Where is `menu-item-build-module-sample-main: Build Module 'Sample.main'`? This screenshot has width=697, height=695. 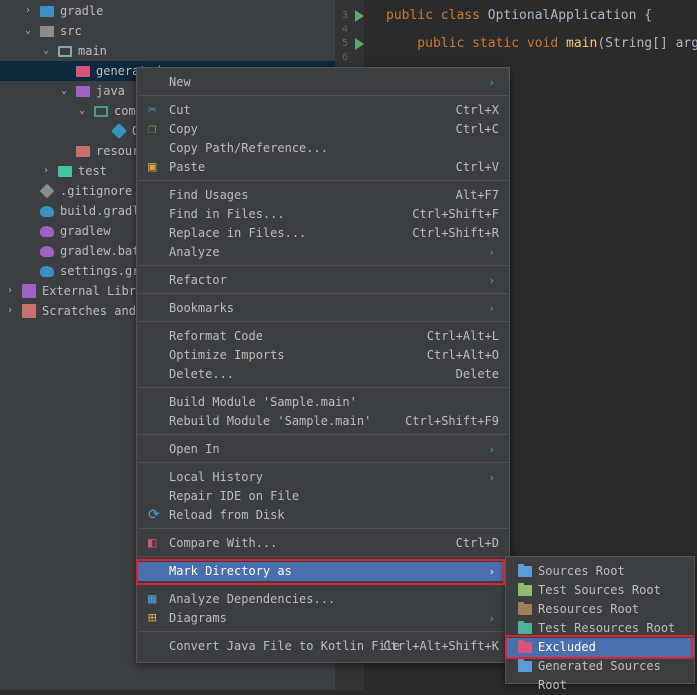
menu-item-build-module-sample-main: Build Module 'Sample.main' is located at coordinates (323, 402).